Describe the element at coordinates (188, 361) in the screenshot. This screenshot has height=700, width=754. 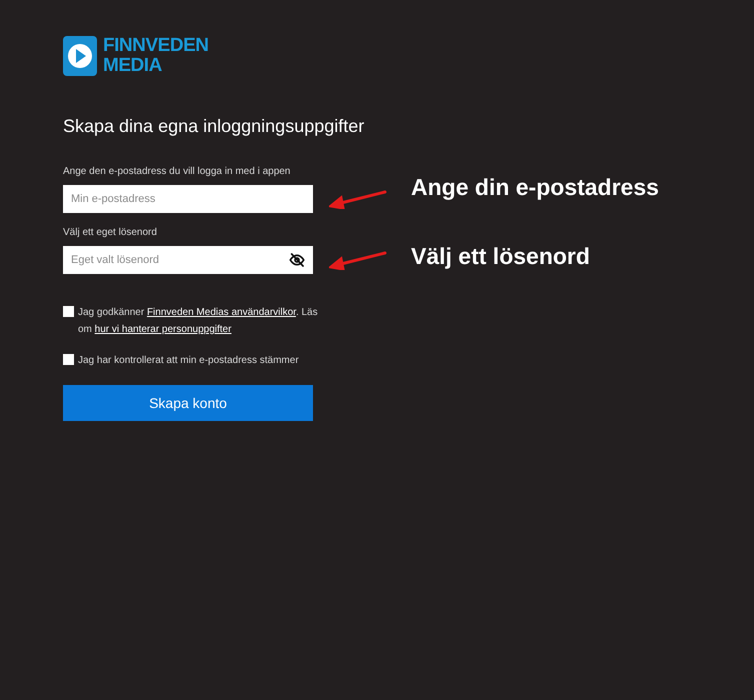
I see `checkbox-label: Jag har kontrollerat att min e-postadress stämmer` at that location.